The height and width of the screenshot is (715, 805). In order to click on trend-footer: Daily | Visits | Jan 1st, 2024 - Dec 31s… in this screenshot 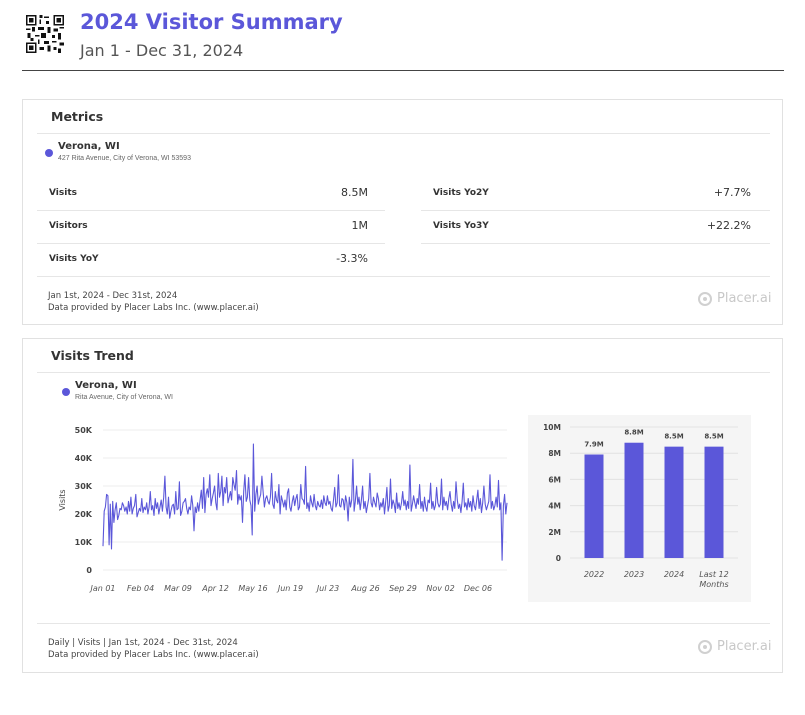, I will do `click(153, 649)`.